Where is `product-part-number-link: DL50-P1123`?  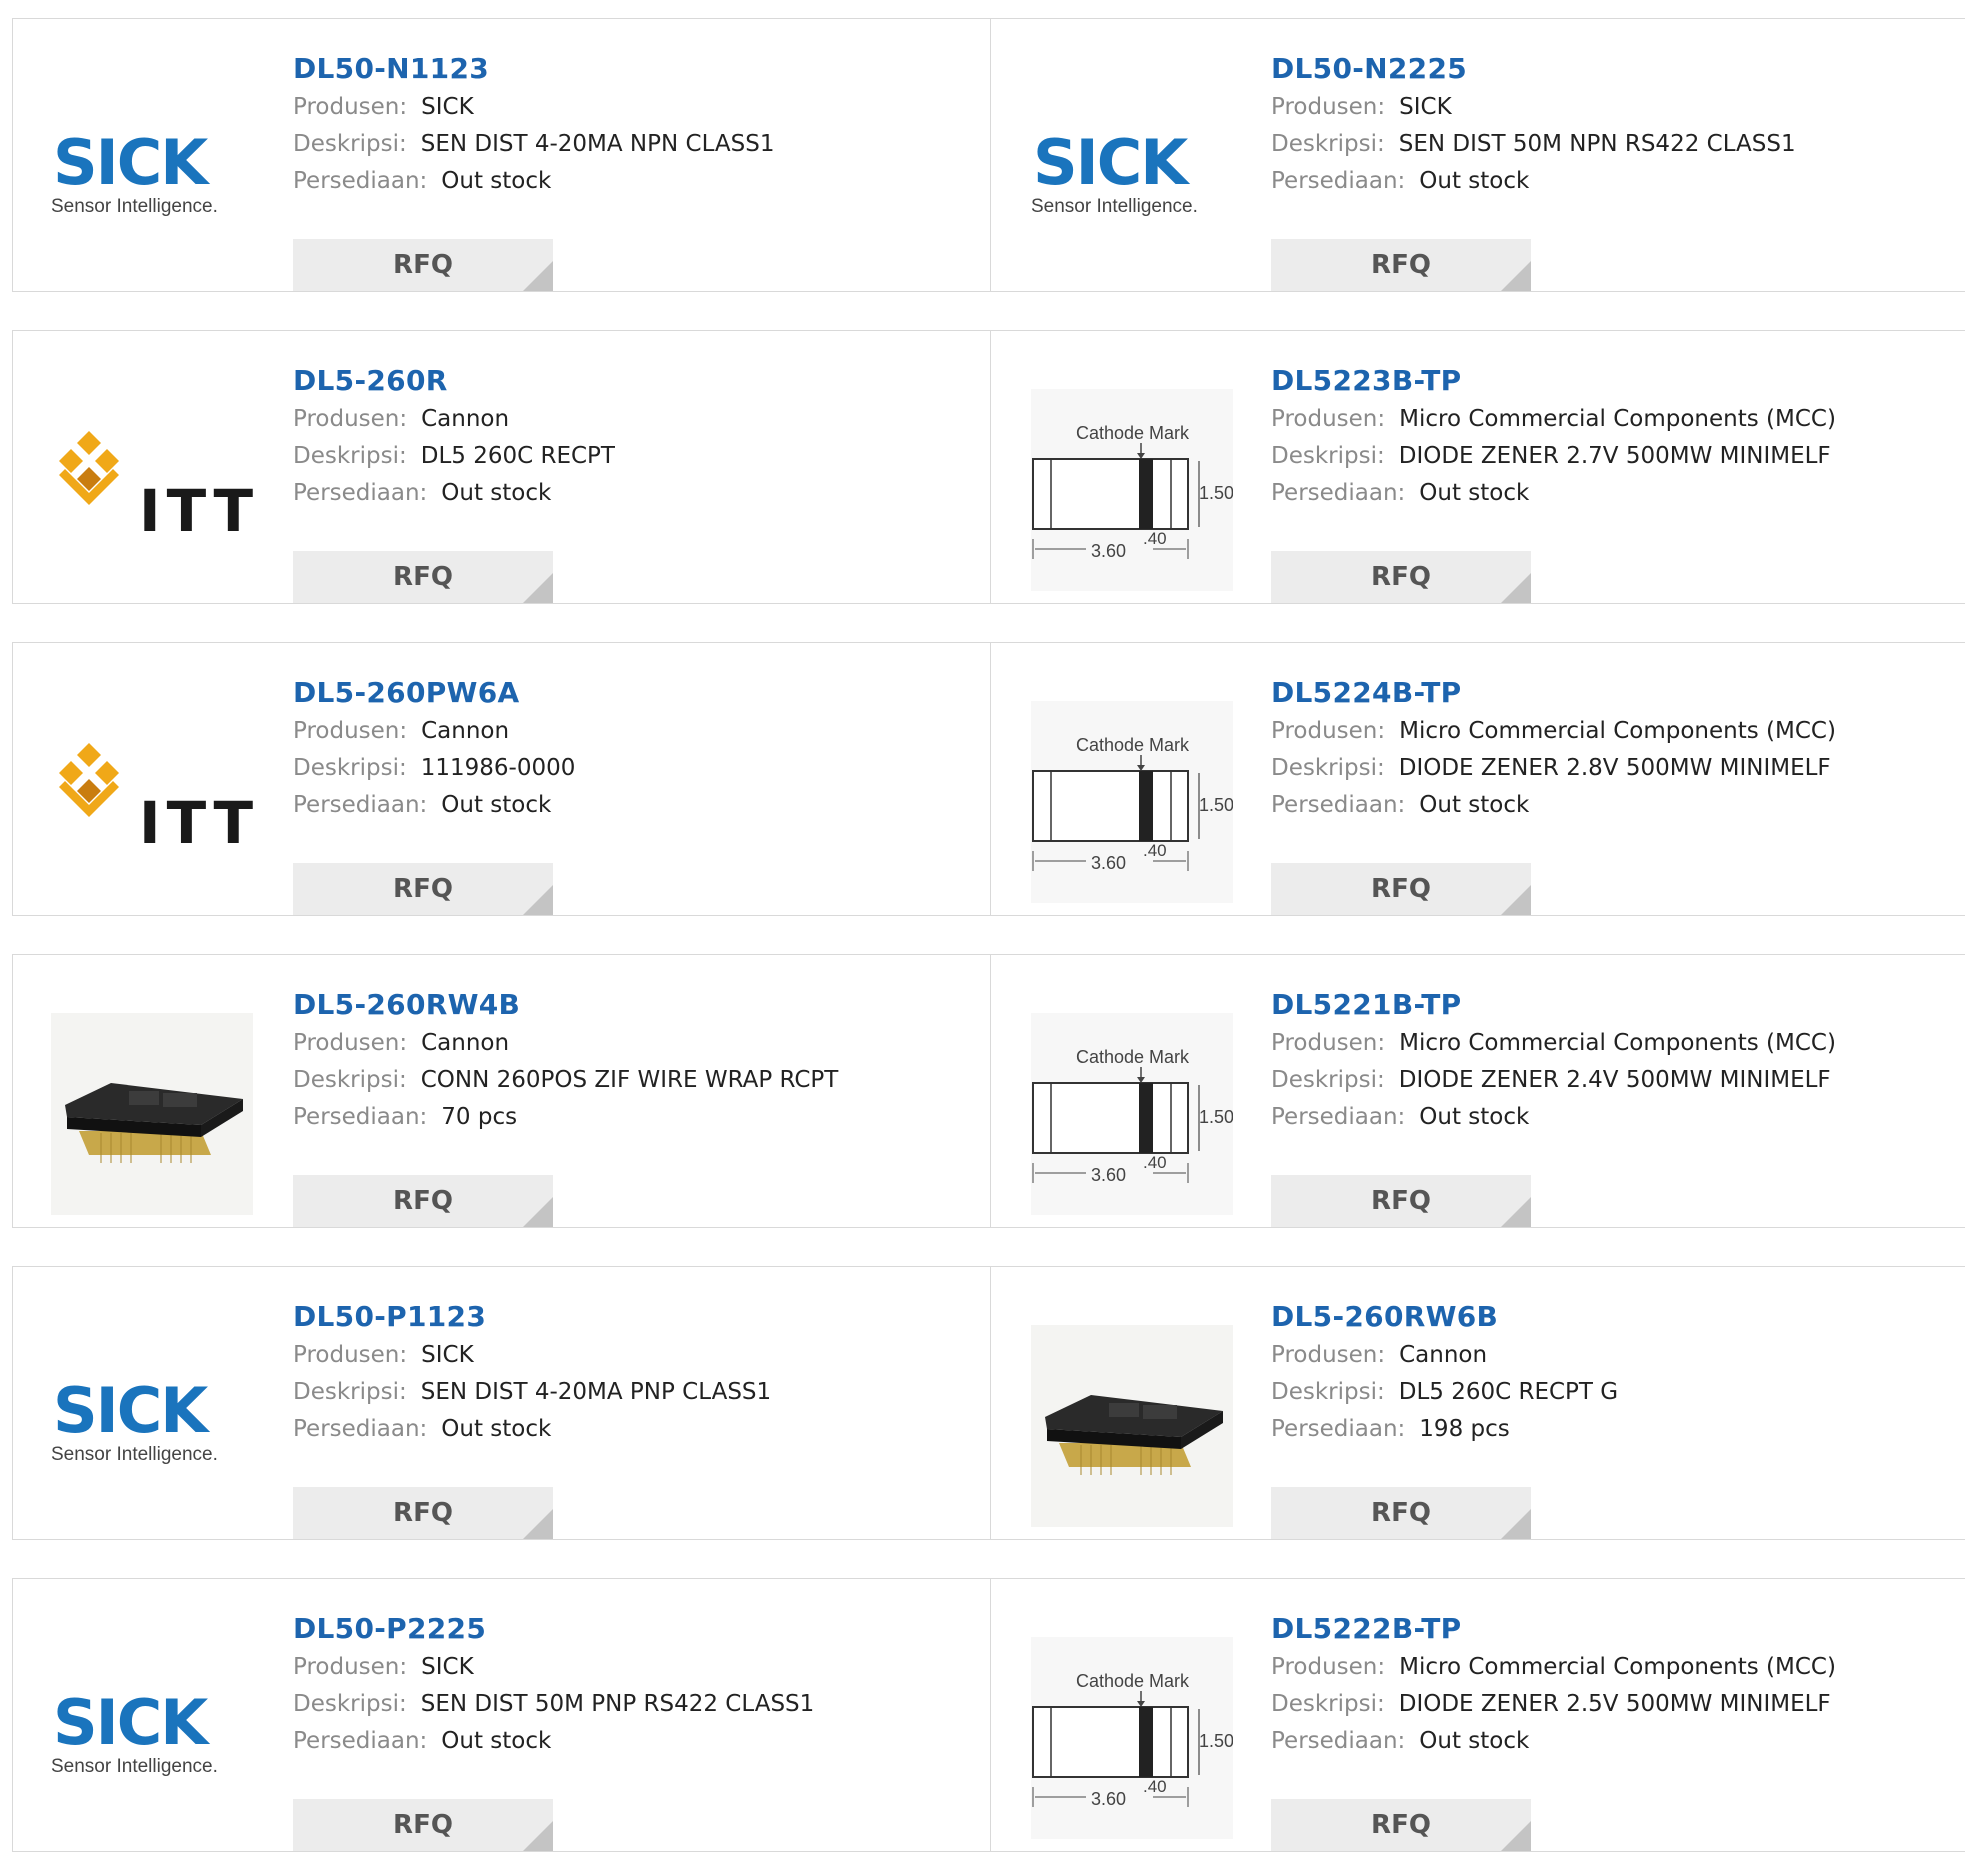
product-part-number-link: DL50-P1123 is located at coordinates (633, 1317).